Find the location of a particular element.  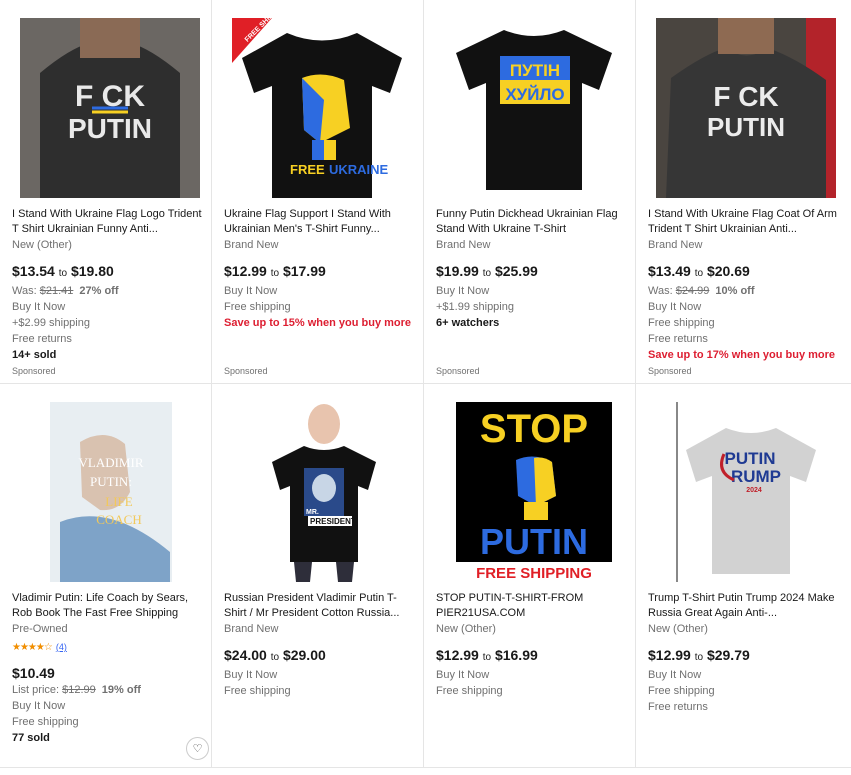

was-price: Was: $21.41 27% off is located at coordinates (65, 291).